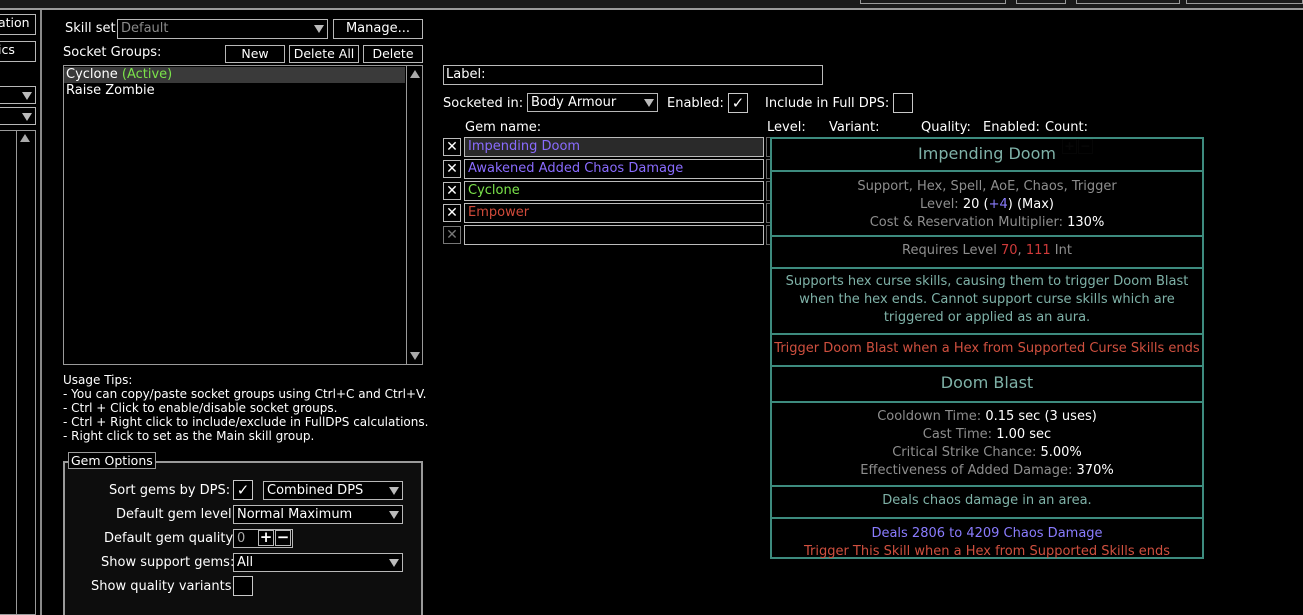  What do you see at coordinates (614, 213) in the screenshot?
I see `gem-name-input: Empower` at bounding box center [614, 213].